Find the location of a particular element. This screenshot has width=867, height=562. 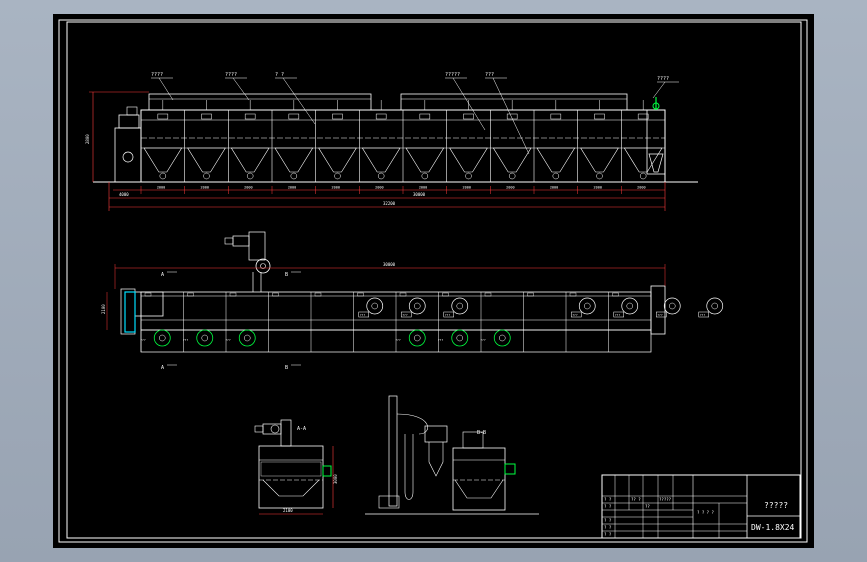

dim-overall-label: 30000 is located at coordinates (419, 194).